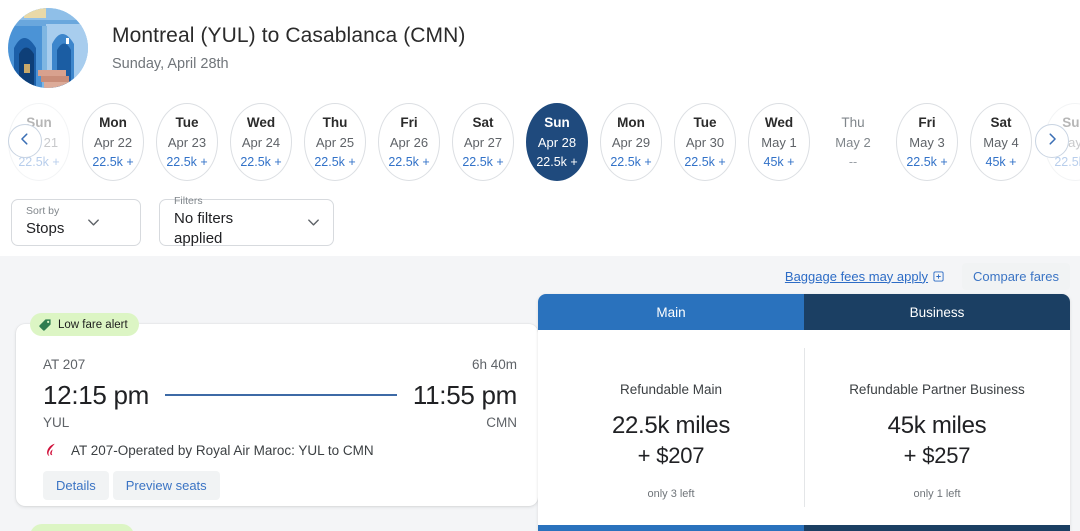 This screenshot has height=531, width=1080. Describe the element at coordinates (93, 324) in the screenshot. I see `low-fare-alert-text: Low fare alert` at that location.